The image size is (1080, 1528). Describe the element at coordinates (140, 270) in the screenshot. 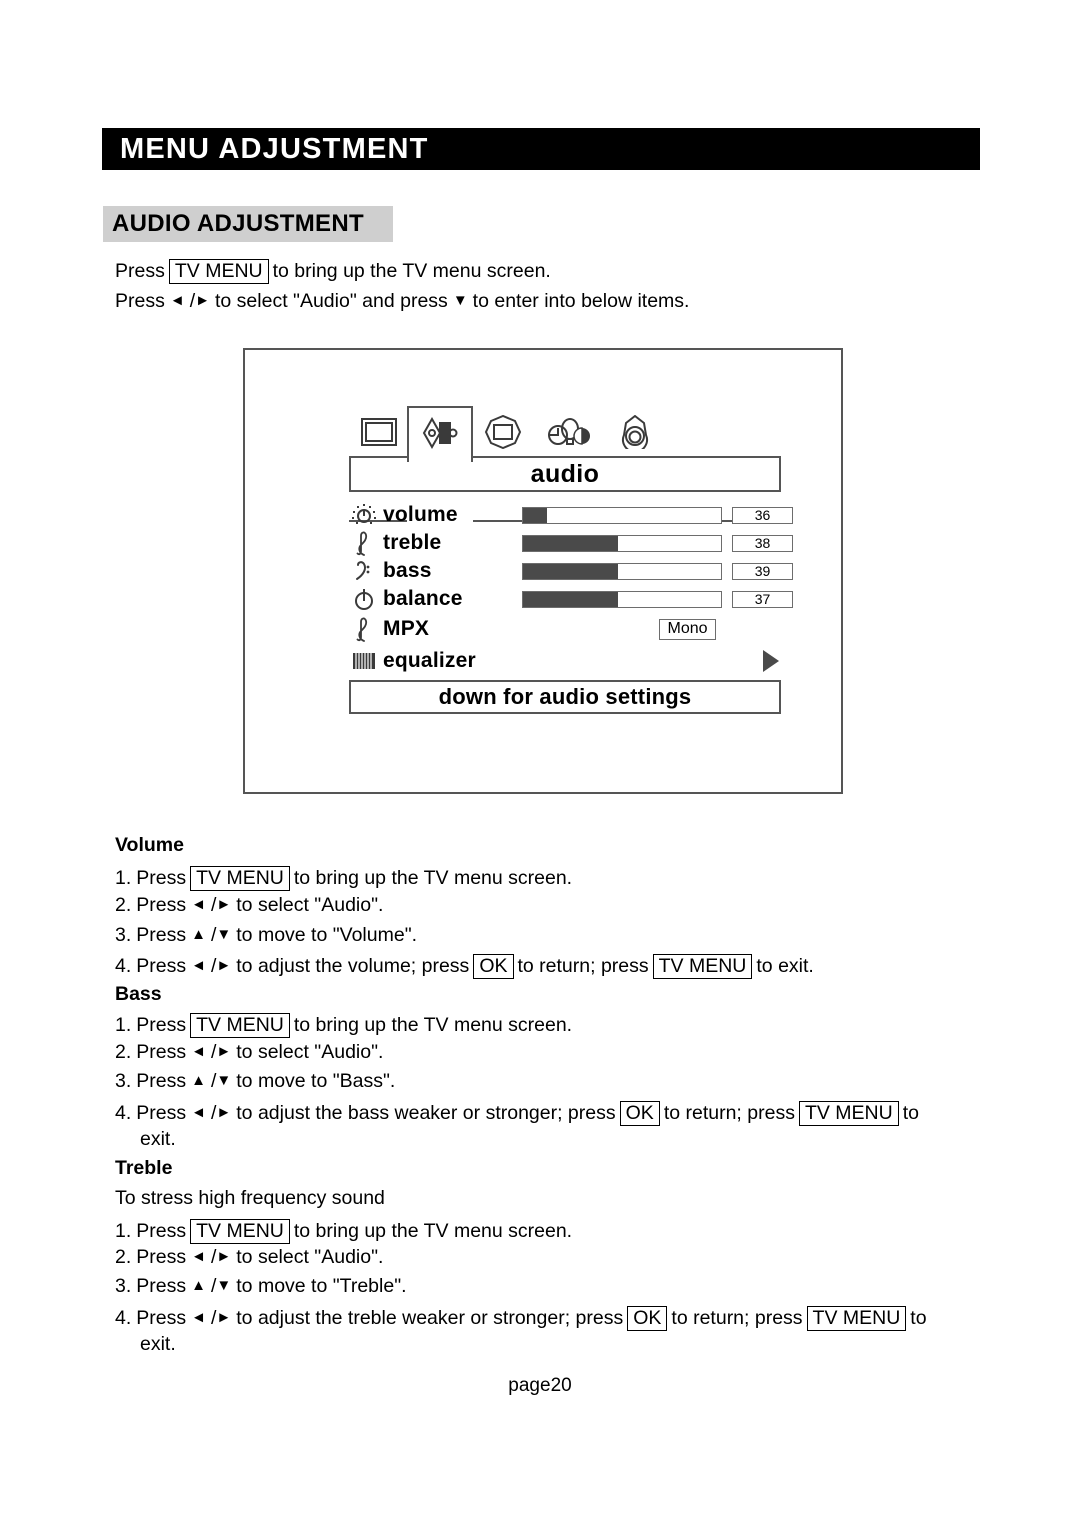

I see `intro-line-1-pre: Press` at that location.